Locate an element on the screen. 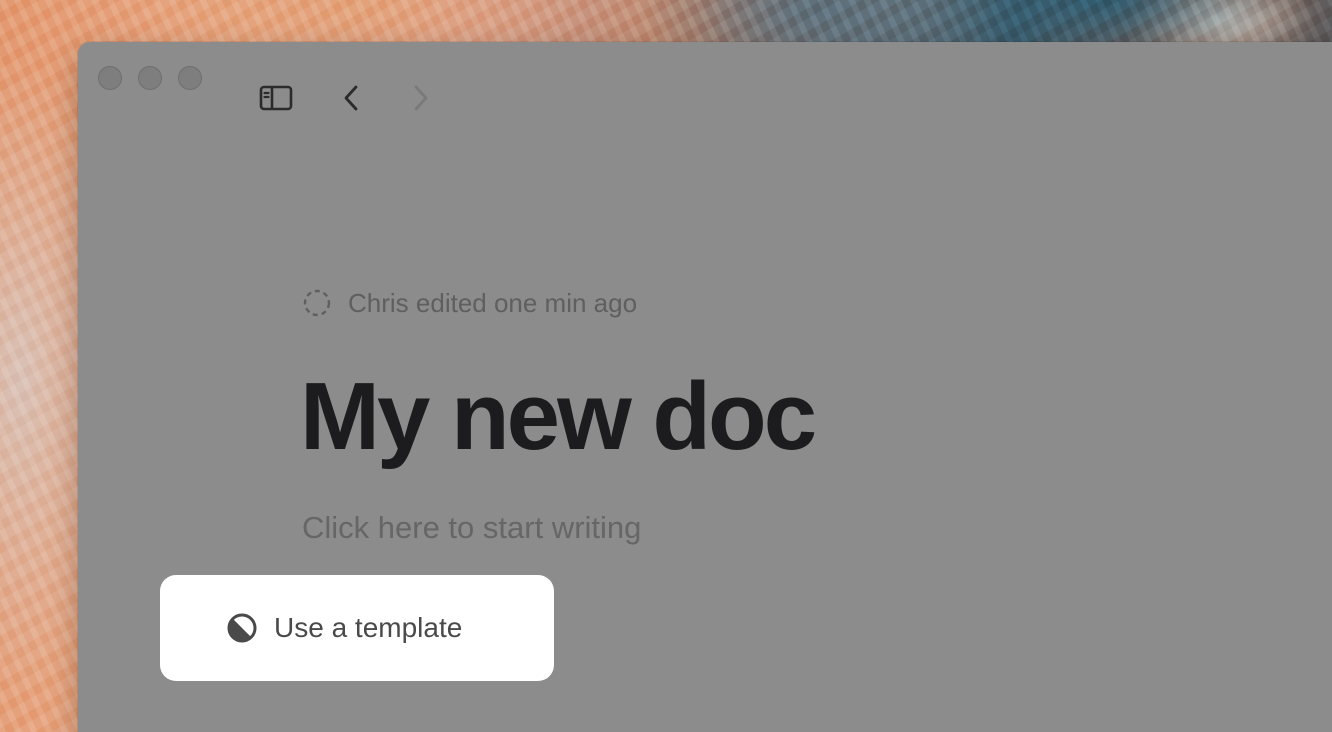 The image size is (1332, 732). window-minimize-button is located at coordinates (150, 78).